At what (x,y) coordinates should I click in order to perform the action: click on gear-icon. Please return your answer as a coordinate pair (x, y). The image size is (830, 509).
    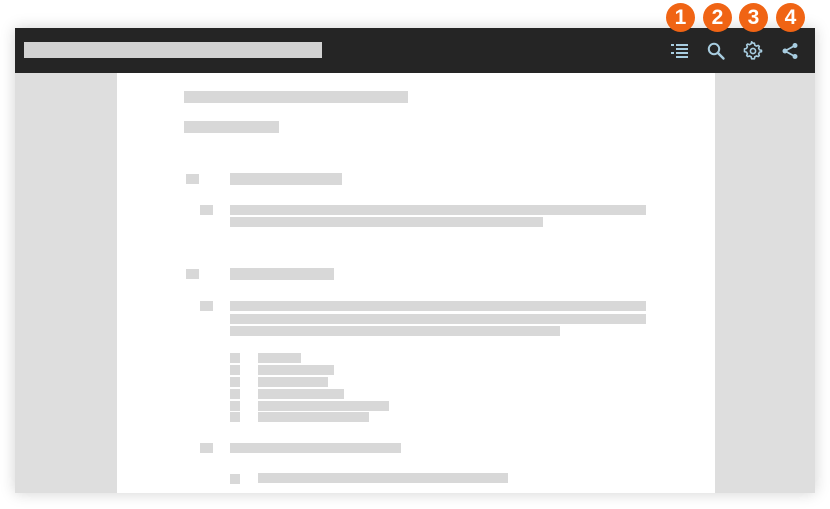
    Looking at the image, I should click on (753, 50).